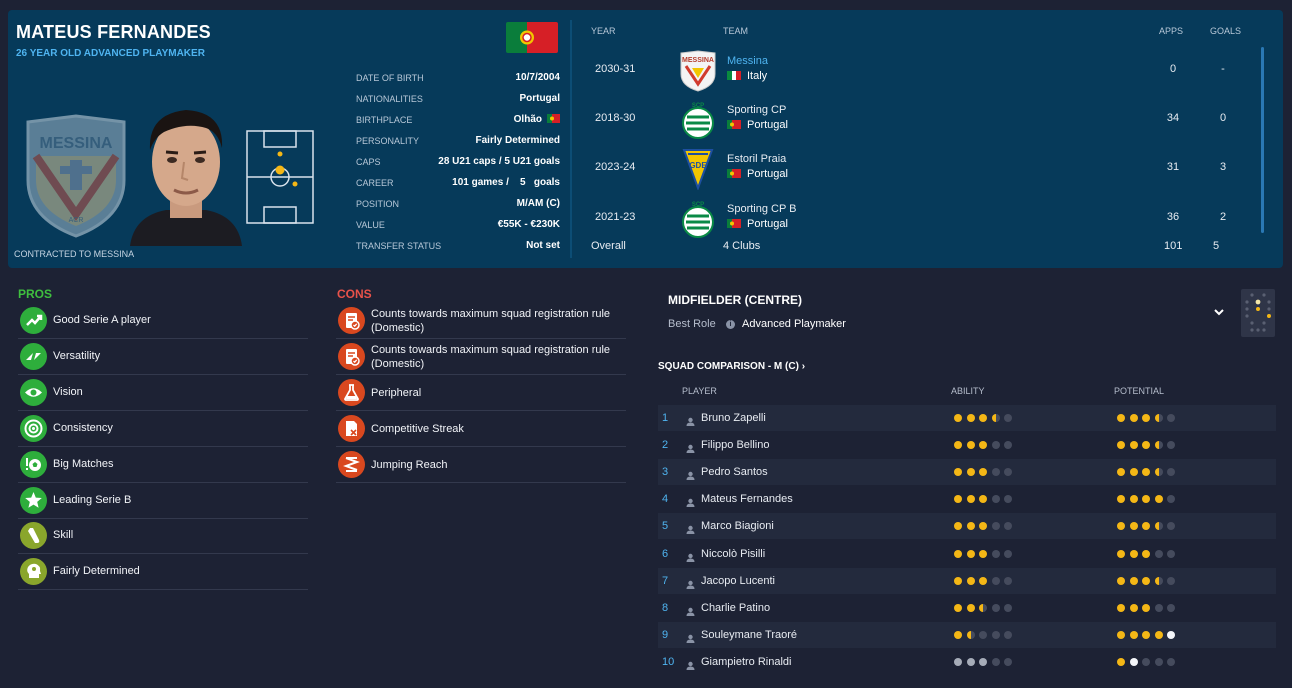 The width and height of the screenshot is (1292, 688). Describe the element at coordinates (458, 121) in the screenshot. I see `info-row-birthplace: BIRTHPLACE Olhão` at that location.